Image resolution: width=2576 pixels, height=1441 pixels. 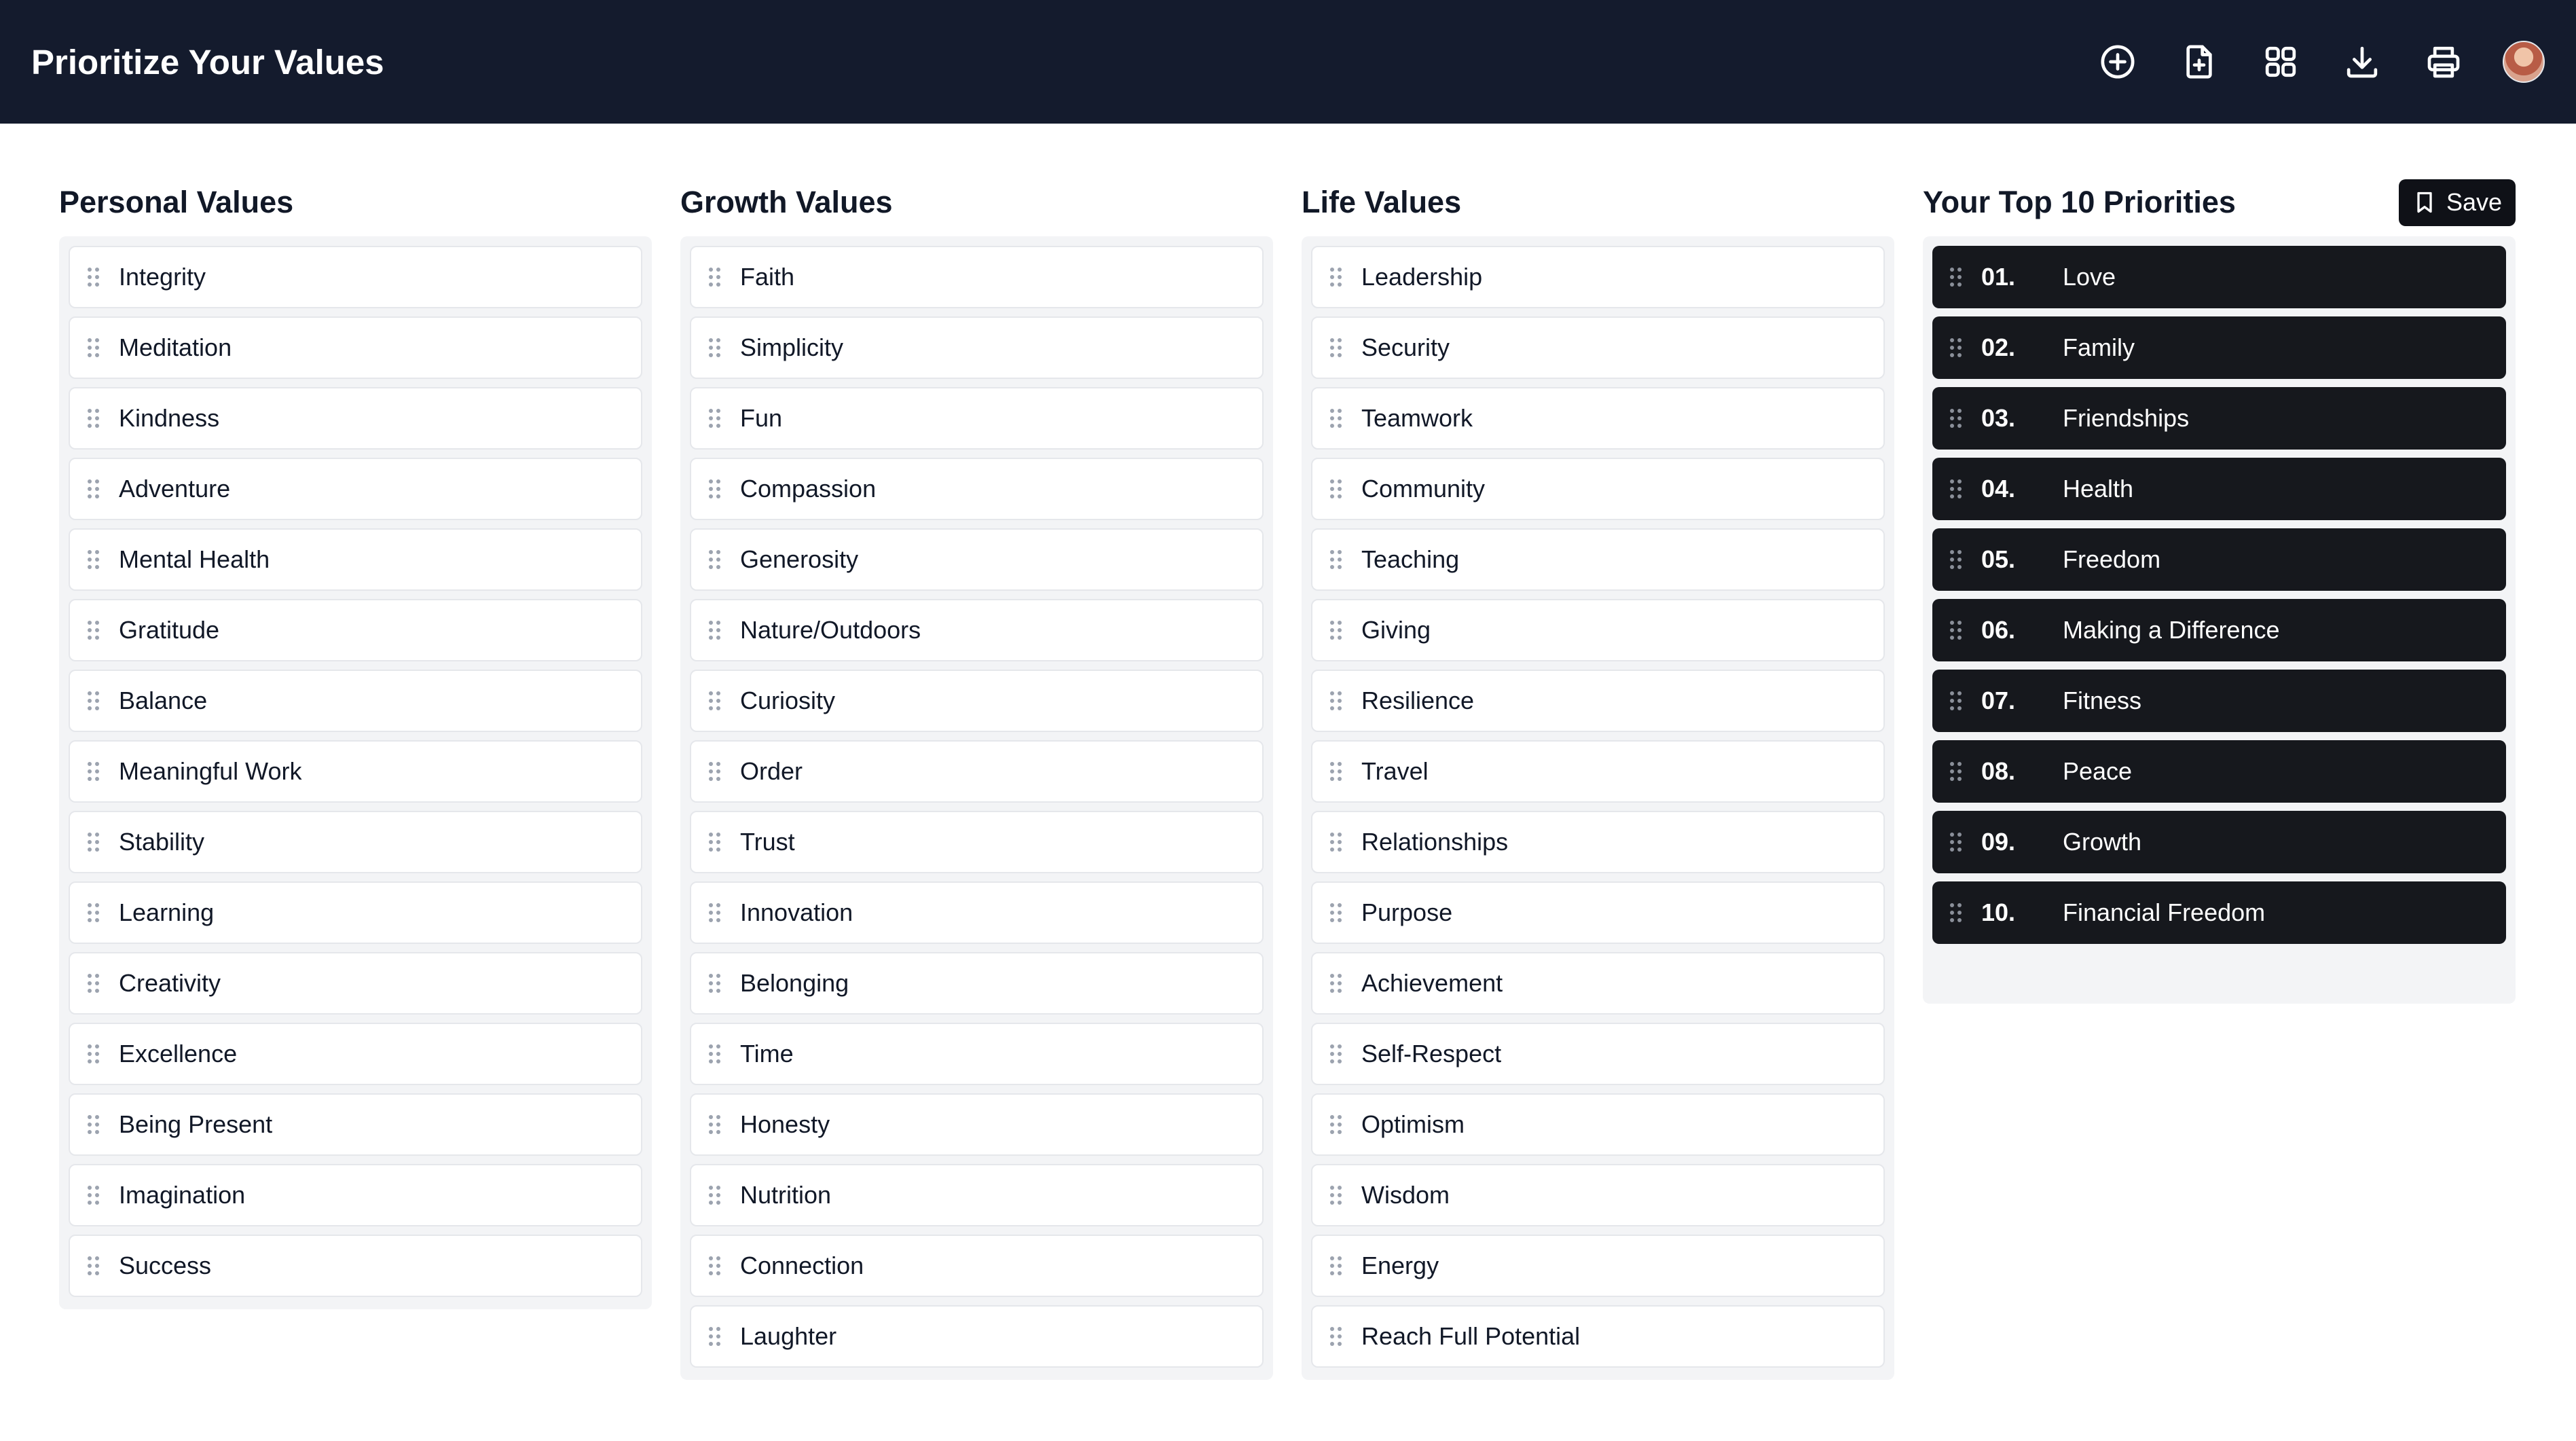 I want to click on value-item: Laughter, so click(x=977, y=1336).